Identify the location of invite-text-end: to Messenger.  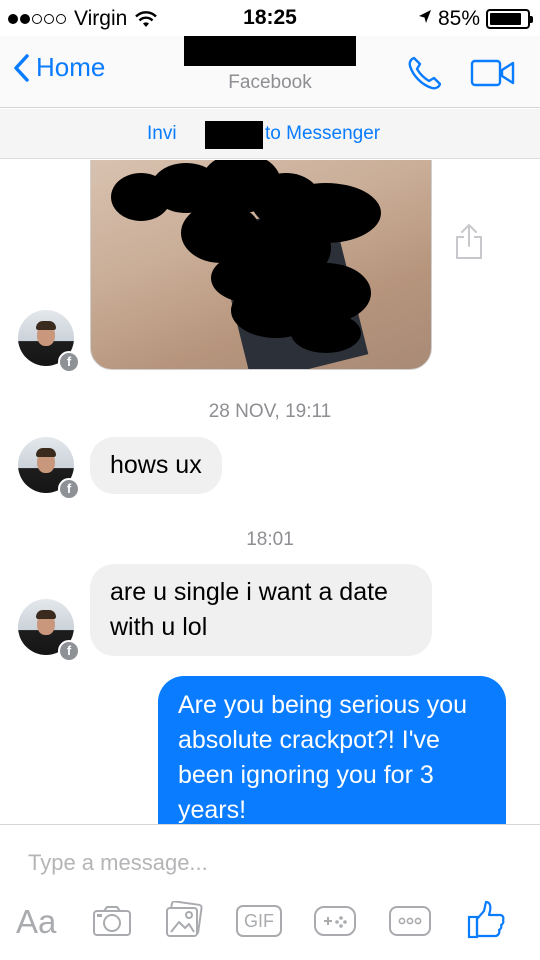
(322, 134).